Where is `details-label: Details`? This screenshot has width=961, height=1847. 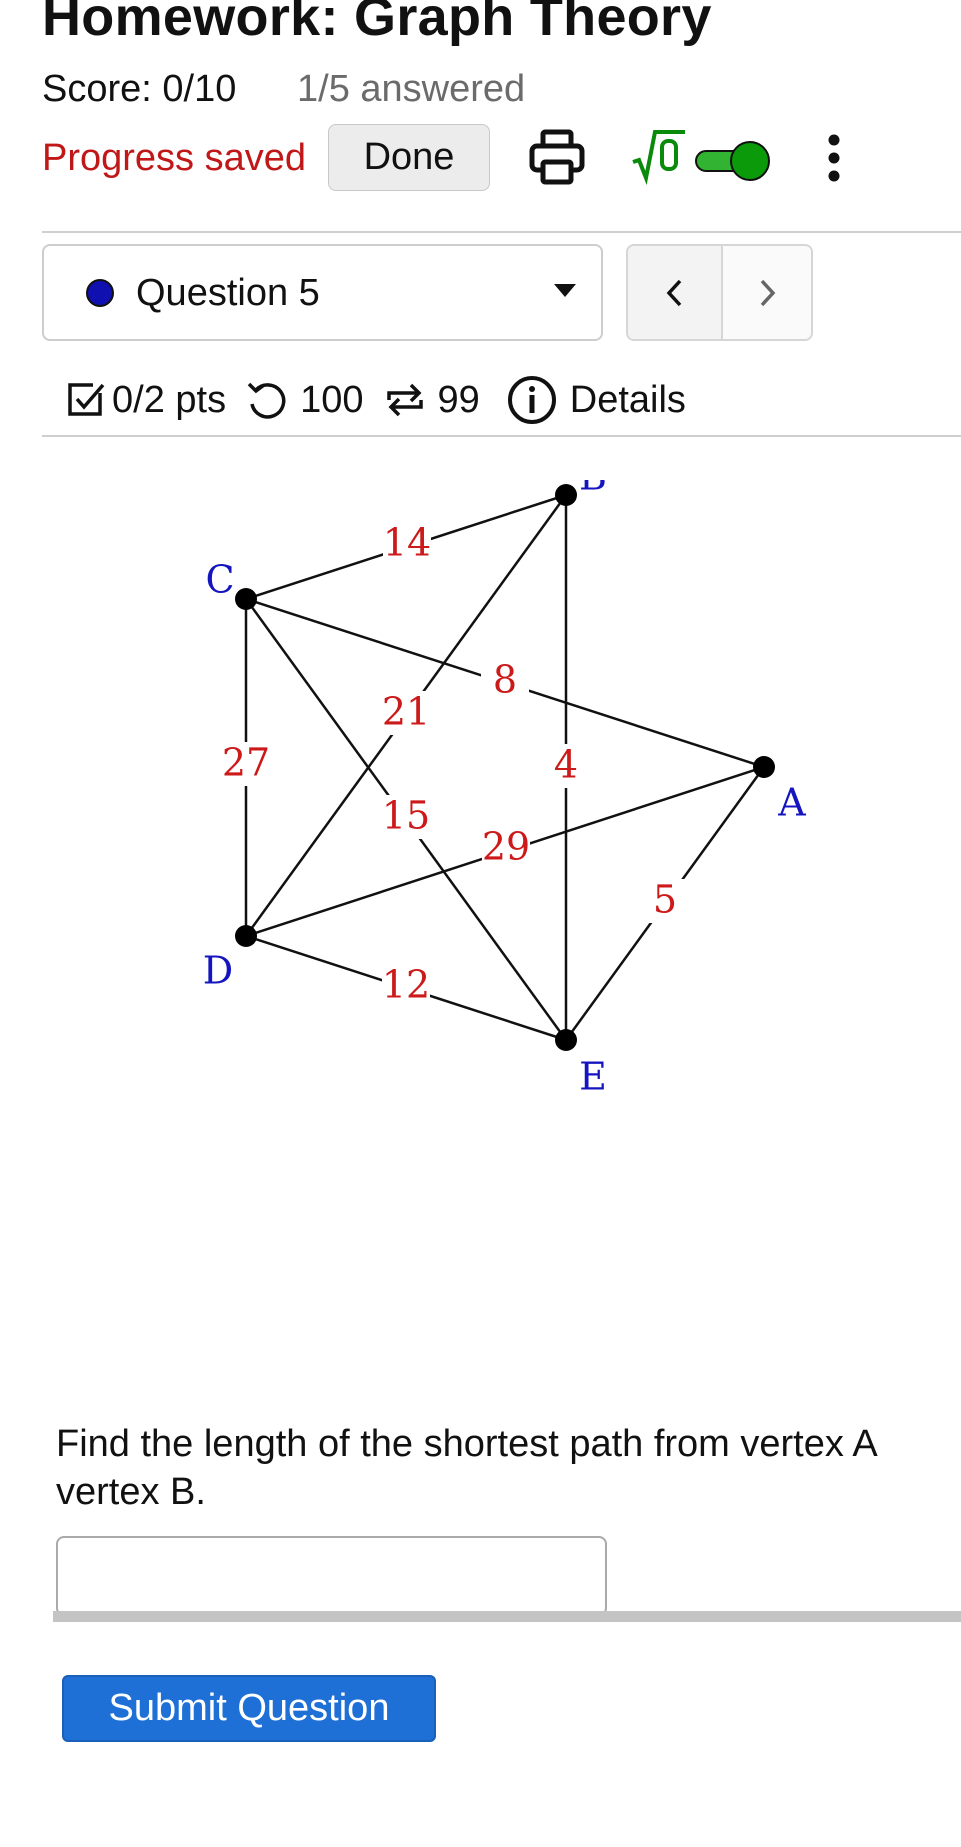
details-label: Details is located at coordinates (627, 399).